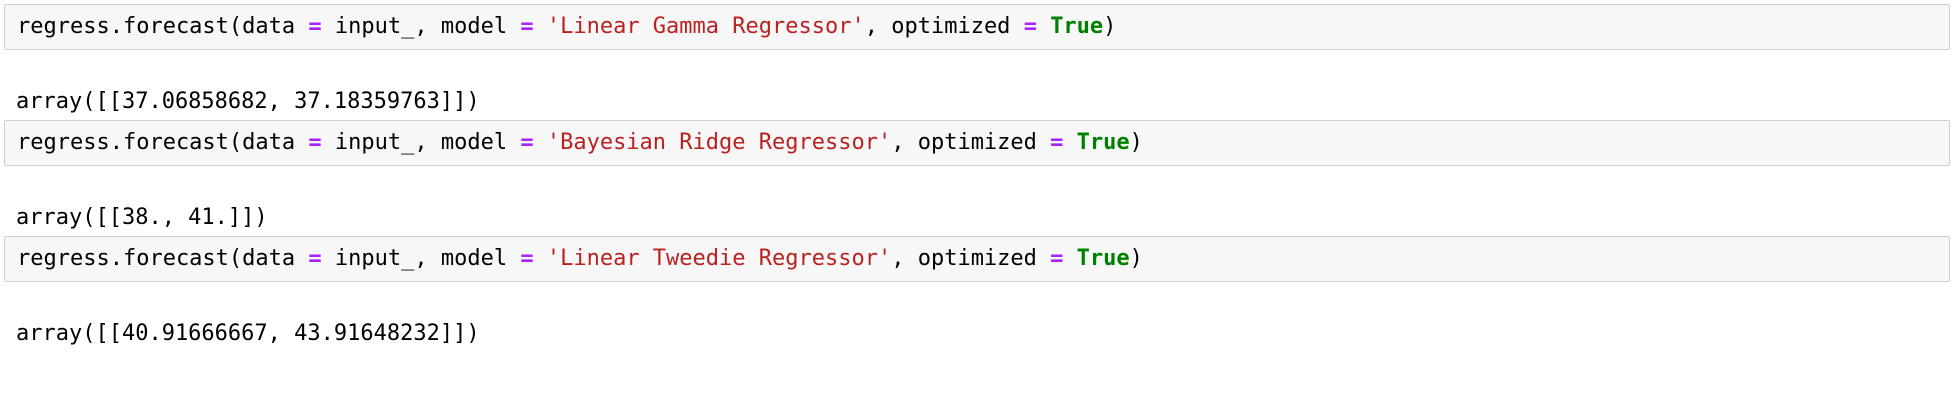 The image size is (1954, 408). What do you see at coordinates (142, 217) in the screenshot?
I see `cell-output-2: array([[38., 41.]])` at bounding box center [142, 217].